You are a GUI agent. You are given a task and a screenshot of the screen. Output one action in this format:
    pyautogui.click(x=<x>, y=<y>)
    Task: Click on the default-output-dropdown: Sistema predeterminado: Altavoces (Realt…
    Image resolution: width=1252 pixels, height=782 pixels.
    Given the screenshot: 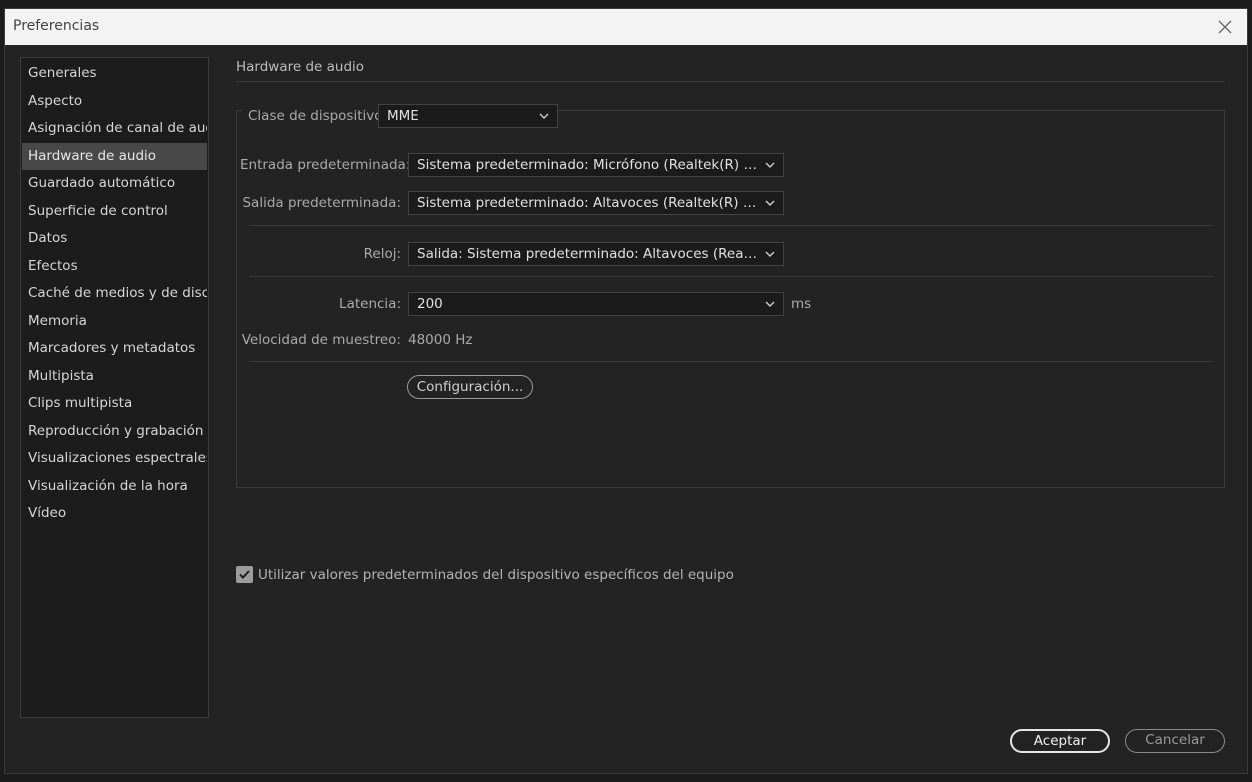 What is the action you would take?
    pyautogui.click(x=596, y=203)
    